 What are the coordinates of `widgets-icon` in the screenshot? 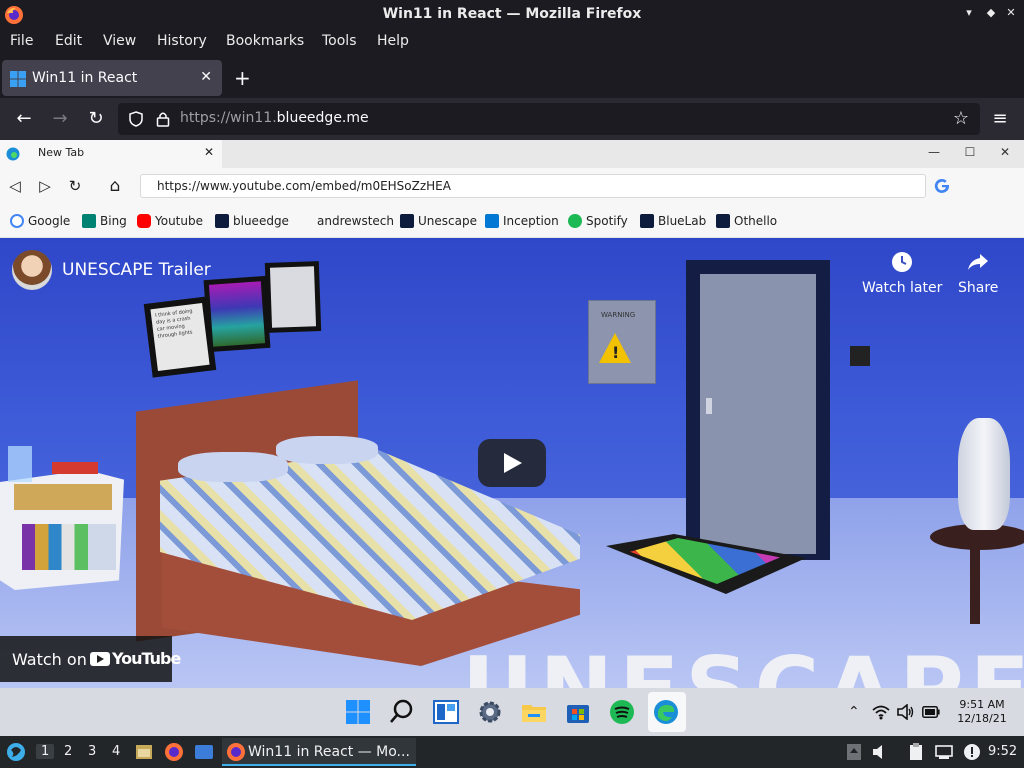 It's located at (446, 712).